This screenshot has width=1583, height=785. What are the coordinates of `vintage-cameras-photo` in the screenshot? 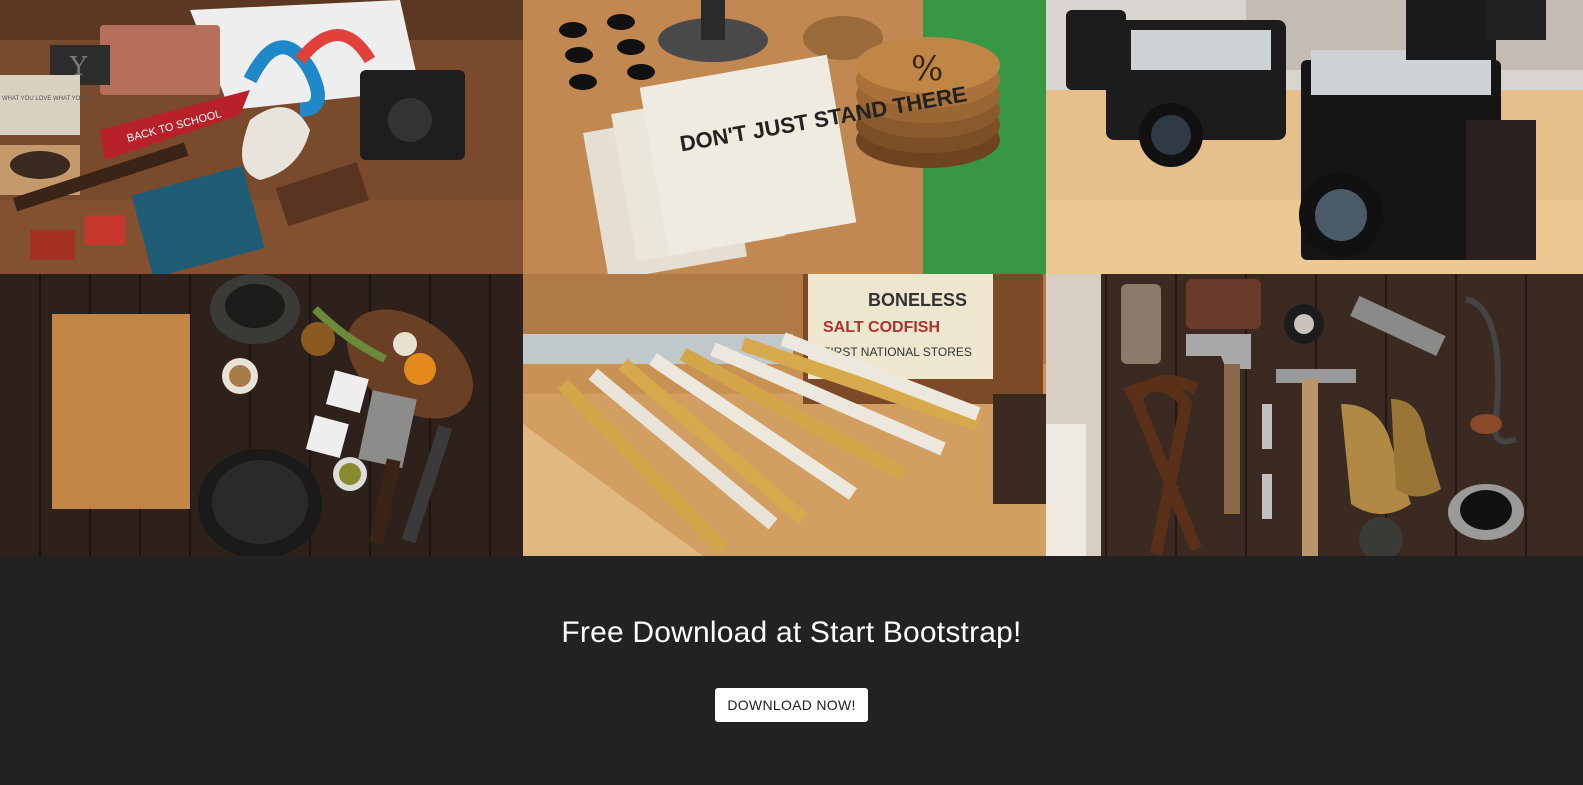 It's located at (1314, 137).